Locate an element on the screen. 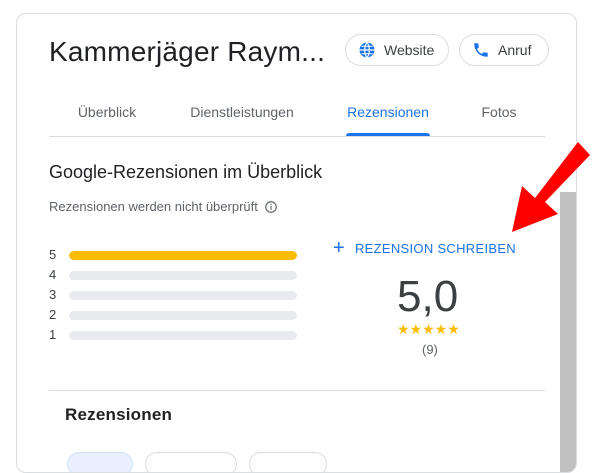  rating-bar-fill is located at coordinates (183, 255).